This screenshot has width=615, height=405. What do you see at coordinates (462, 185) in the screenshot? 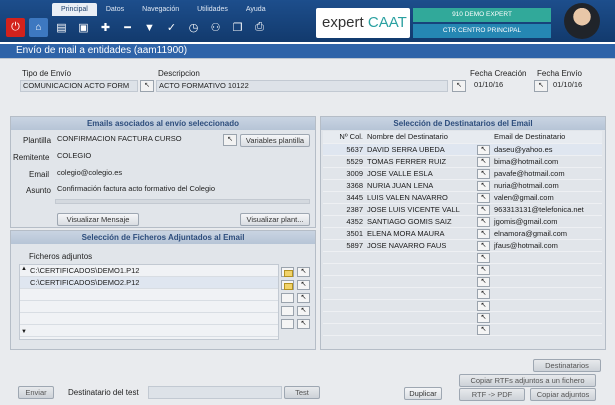
I see `table-row: 3368 NURIA JUAN LENA ↖ nuria@hotmail.com` at bounding box center [462, 185].